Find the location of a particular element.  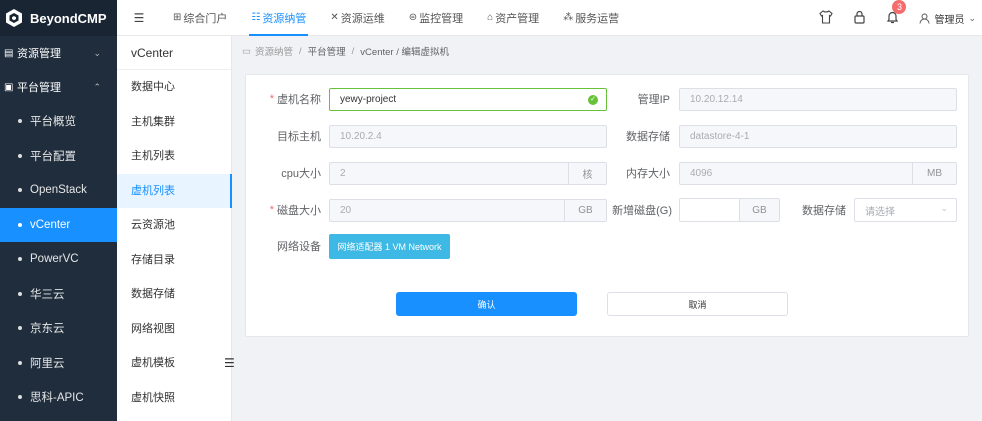

user-menu: 管理员 ⌄ is located at coordinates (947, 18).